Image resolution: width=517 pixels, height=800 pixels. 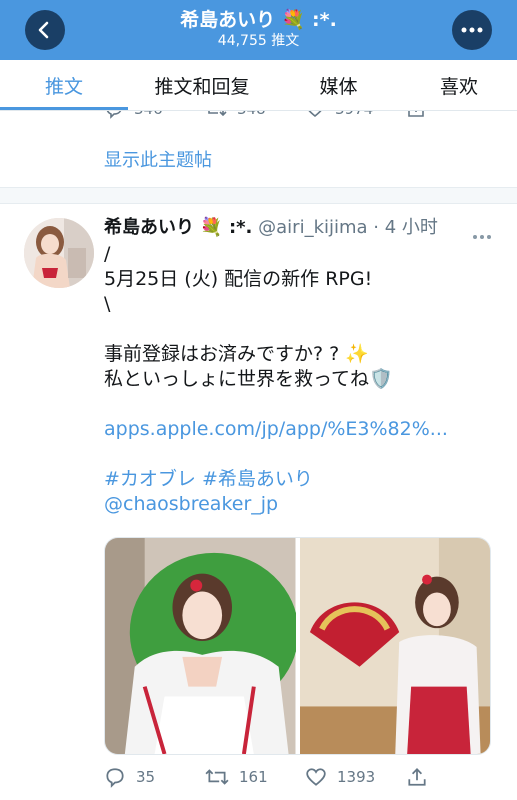 What do you see at coordinates (236, 777) in the screenshot?
I see `retweet-button: 161` at bounding box center [236, 777].